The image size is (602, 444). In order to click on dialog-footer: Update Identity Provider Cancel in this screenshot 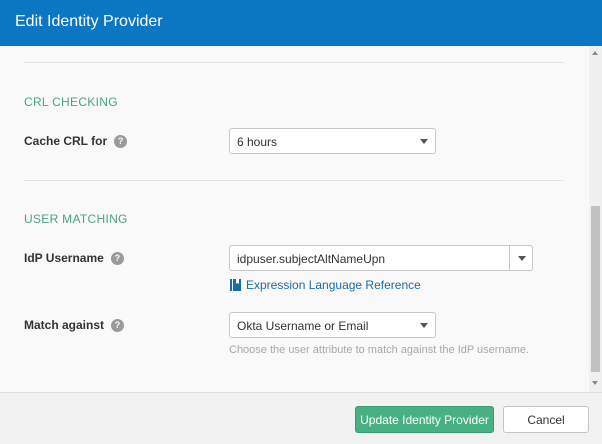, I will do `click(301, 418)`.